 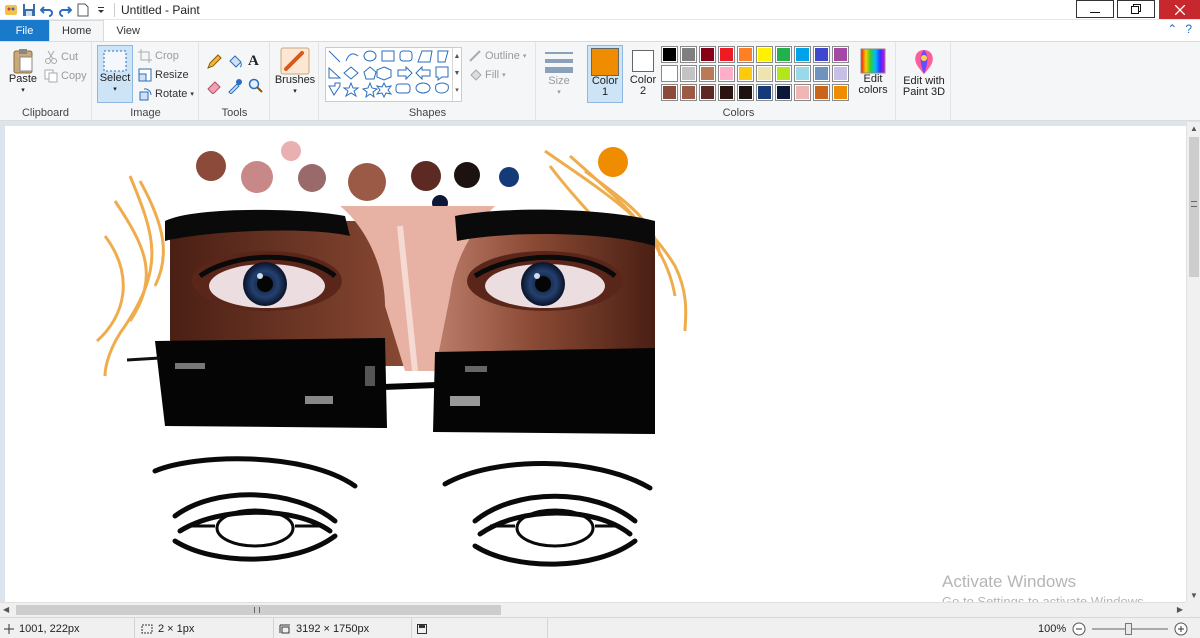 I want to click on outline-label: Outline, so click(x=502, y=56).